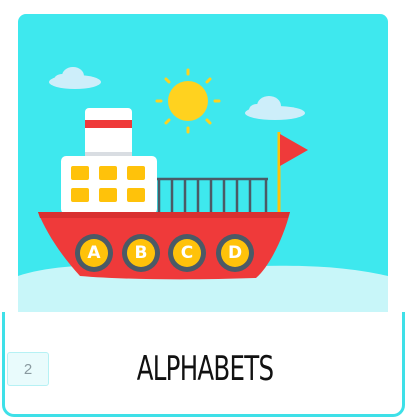 This screenshot has height=419, width=407. I want to click on porthole-b: B, so click(141, 253).